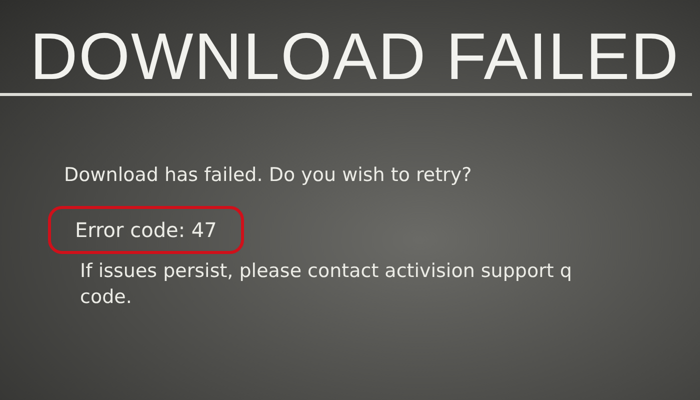  I want to click on error-code: Error code: 47, so click(146, 230).